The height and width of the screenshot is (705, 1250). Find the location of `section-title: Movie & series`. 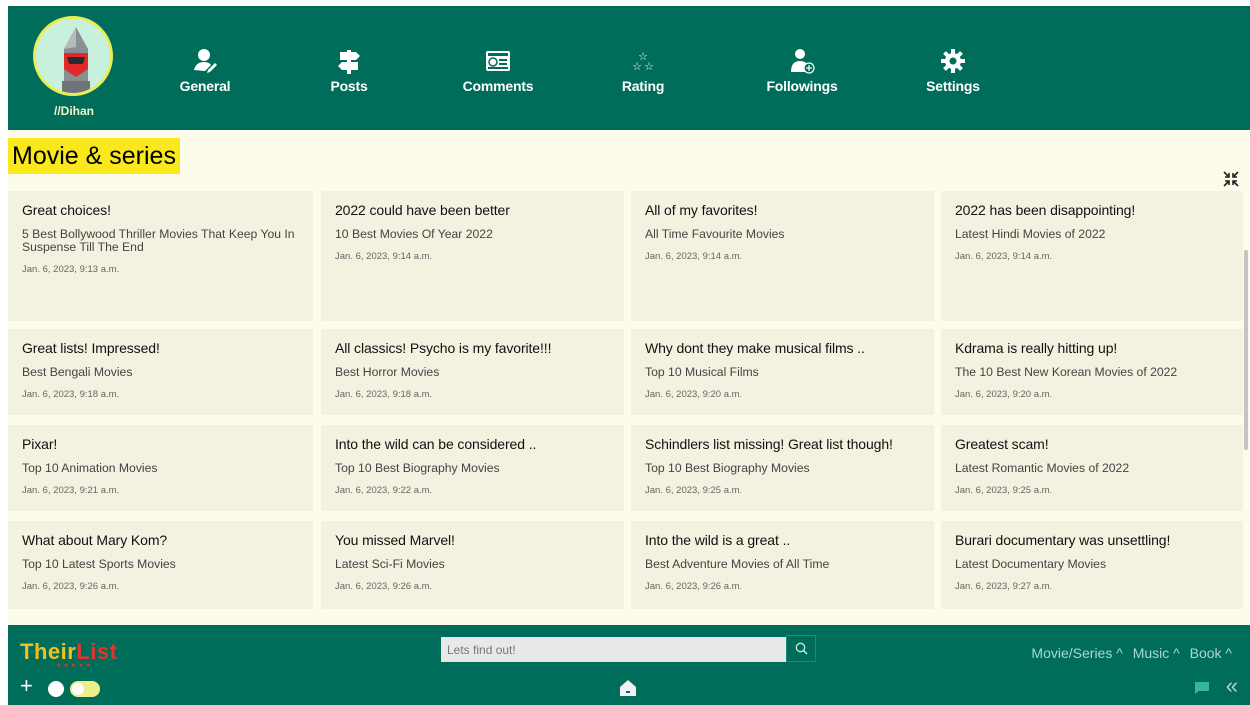

section-title: Movie & series is located at coordinates (94, 156).